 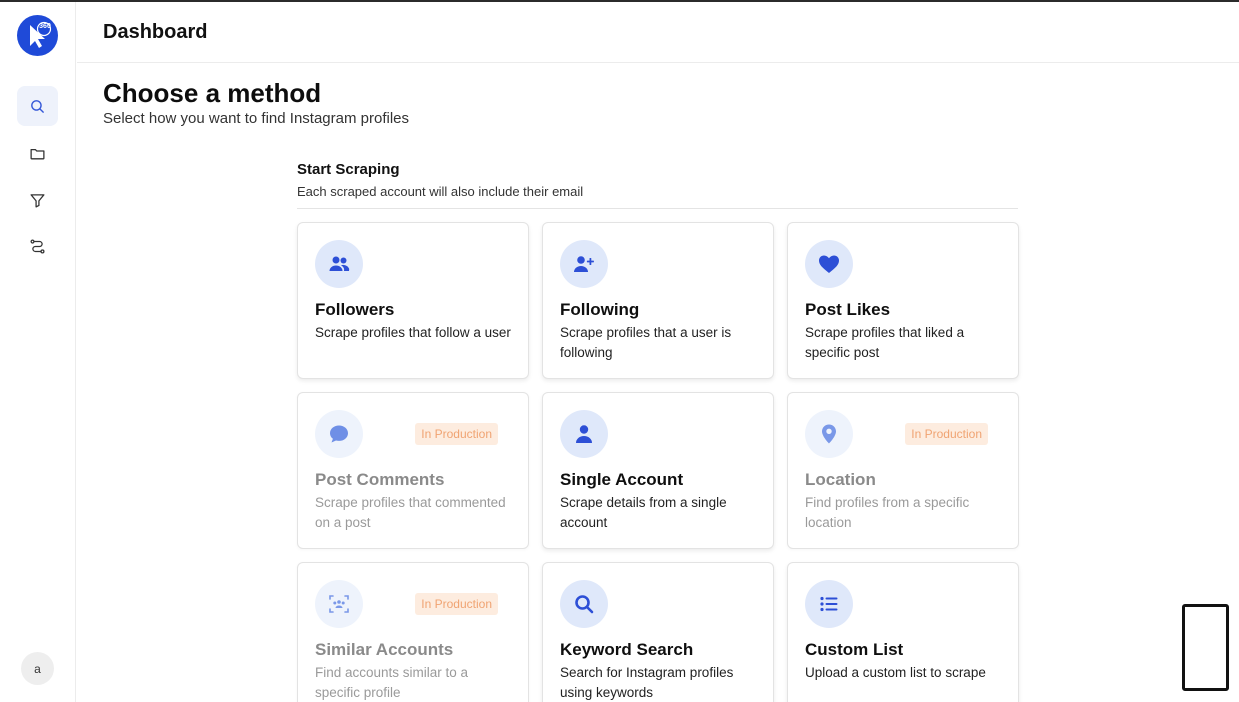 What do you see at coordinates (848, 309) in the screenshot?
I see `card-title: Post Likes` at bounding box center [848, 309].